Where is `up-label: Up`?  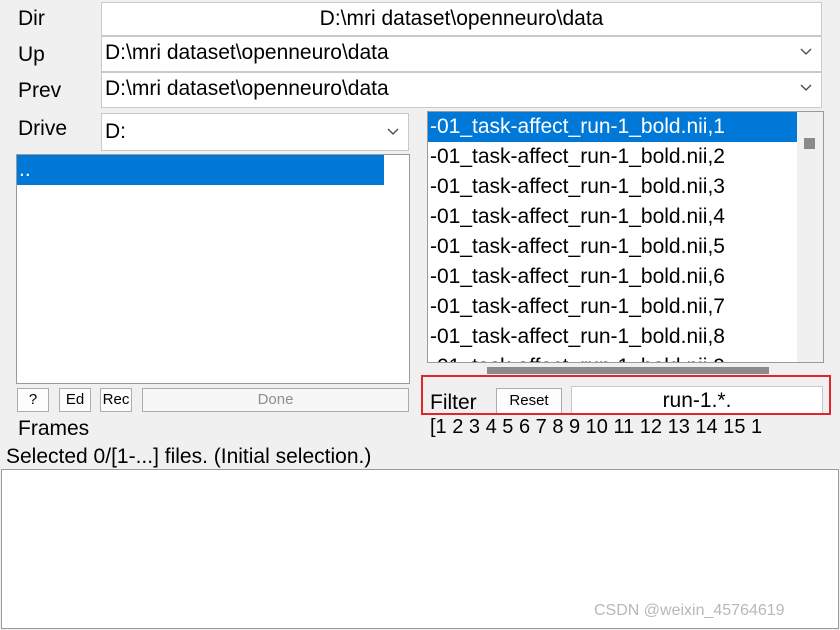 up-label: Up is located at coordinates (31, 54).